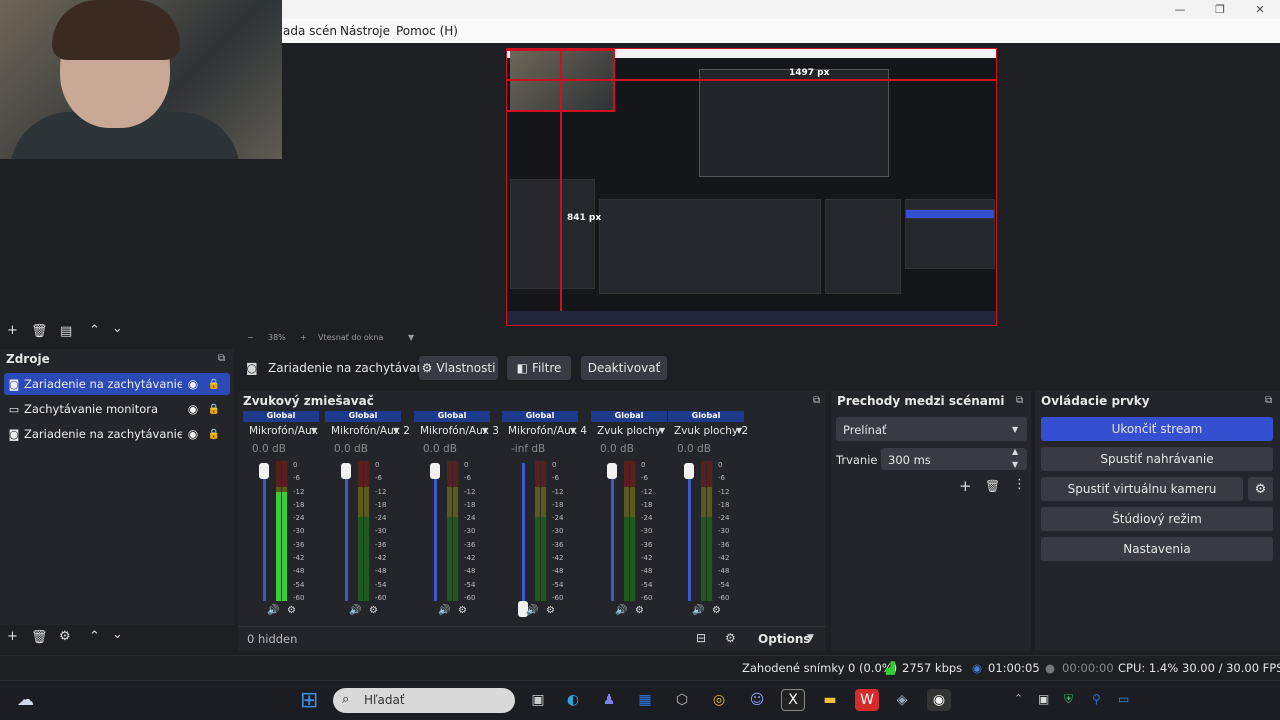 Image resolution: width=1280 pixels, height=720 pixels. What do you see at coordinates (350, 337) in the screenshot?
I see `zoom-fit-select: Vtesnať do okna` at bounding box center [350, 337].